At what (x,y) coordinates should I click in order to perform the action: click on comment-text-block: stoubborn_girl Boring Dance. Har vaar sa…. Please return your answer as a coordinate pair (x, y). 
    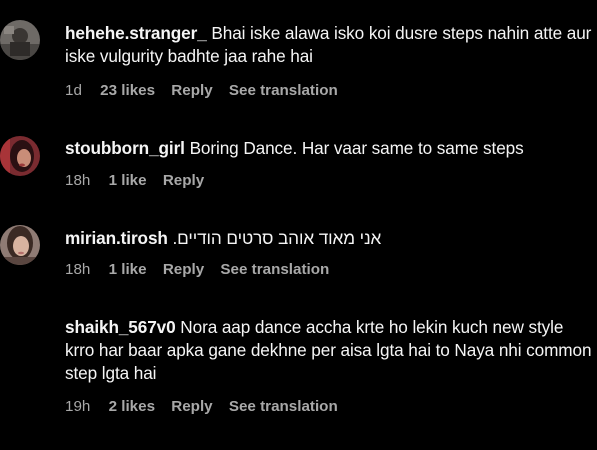
    Looking at the image, I should click on (329, 148).